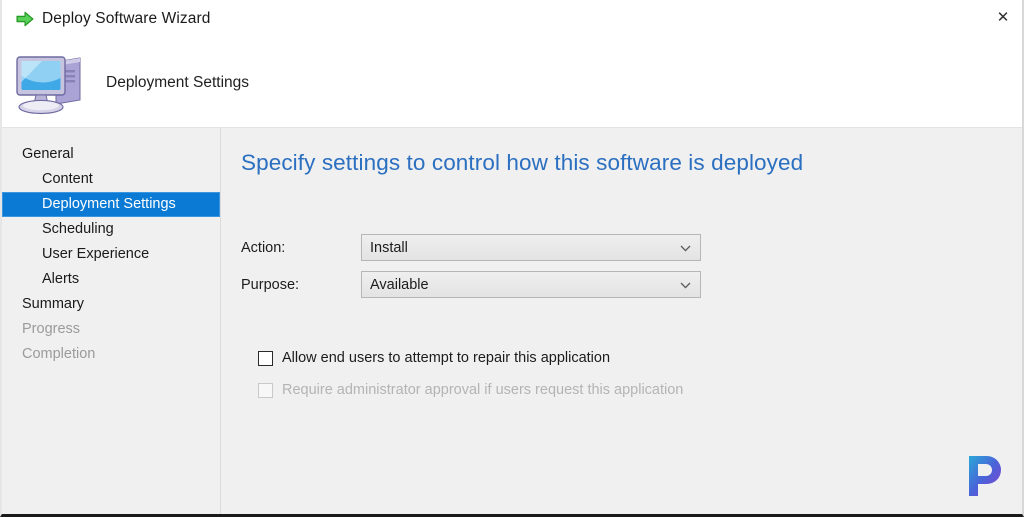 The height and width of the screenshot is (517, 1024). What do you see at coordinates (51, 329) in the screenshot?
I see `sidebar-item-progress: Progress` at bounding box center [51, 329].